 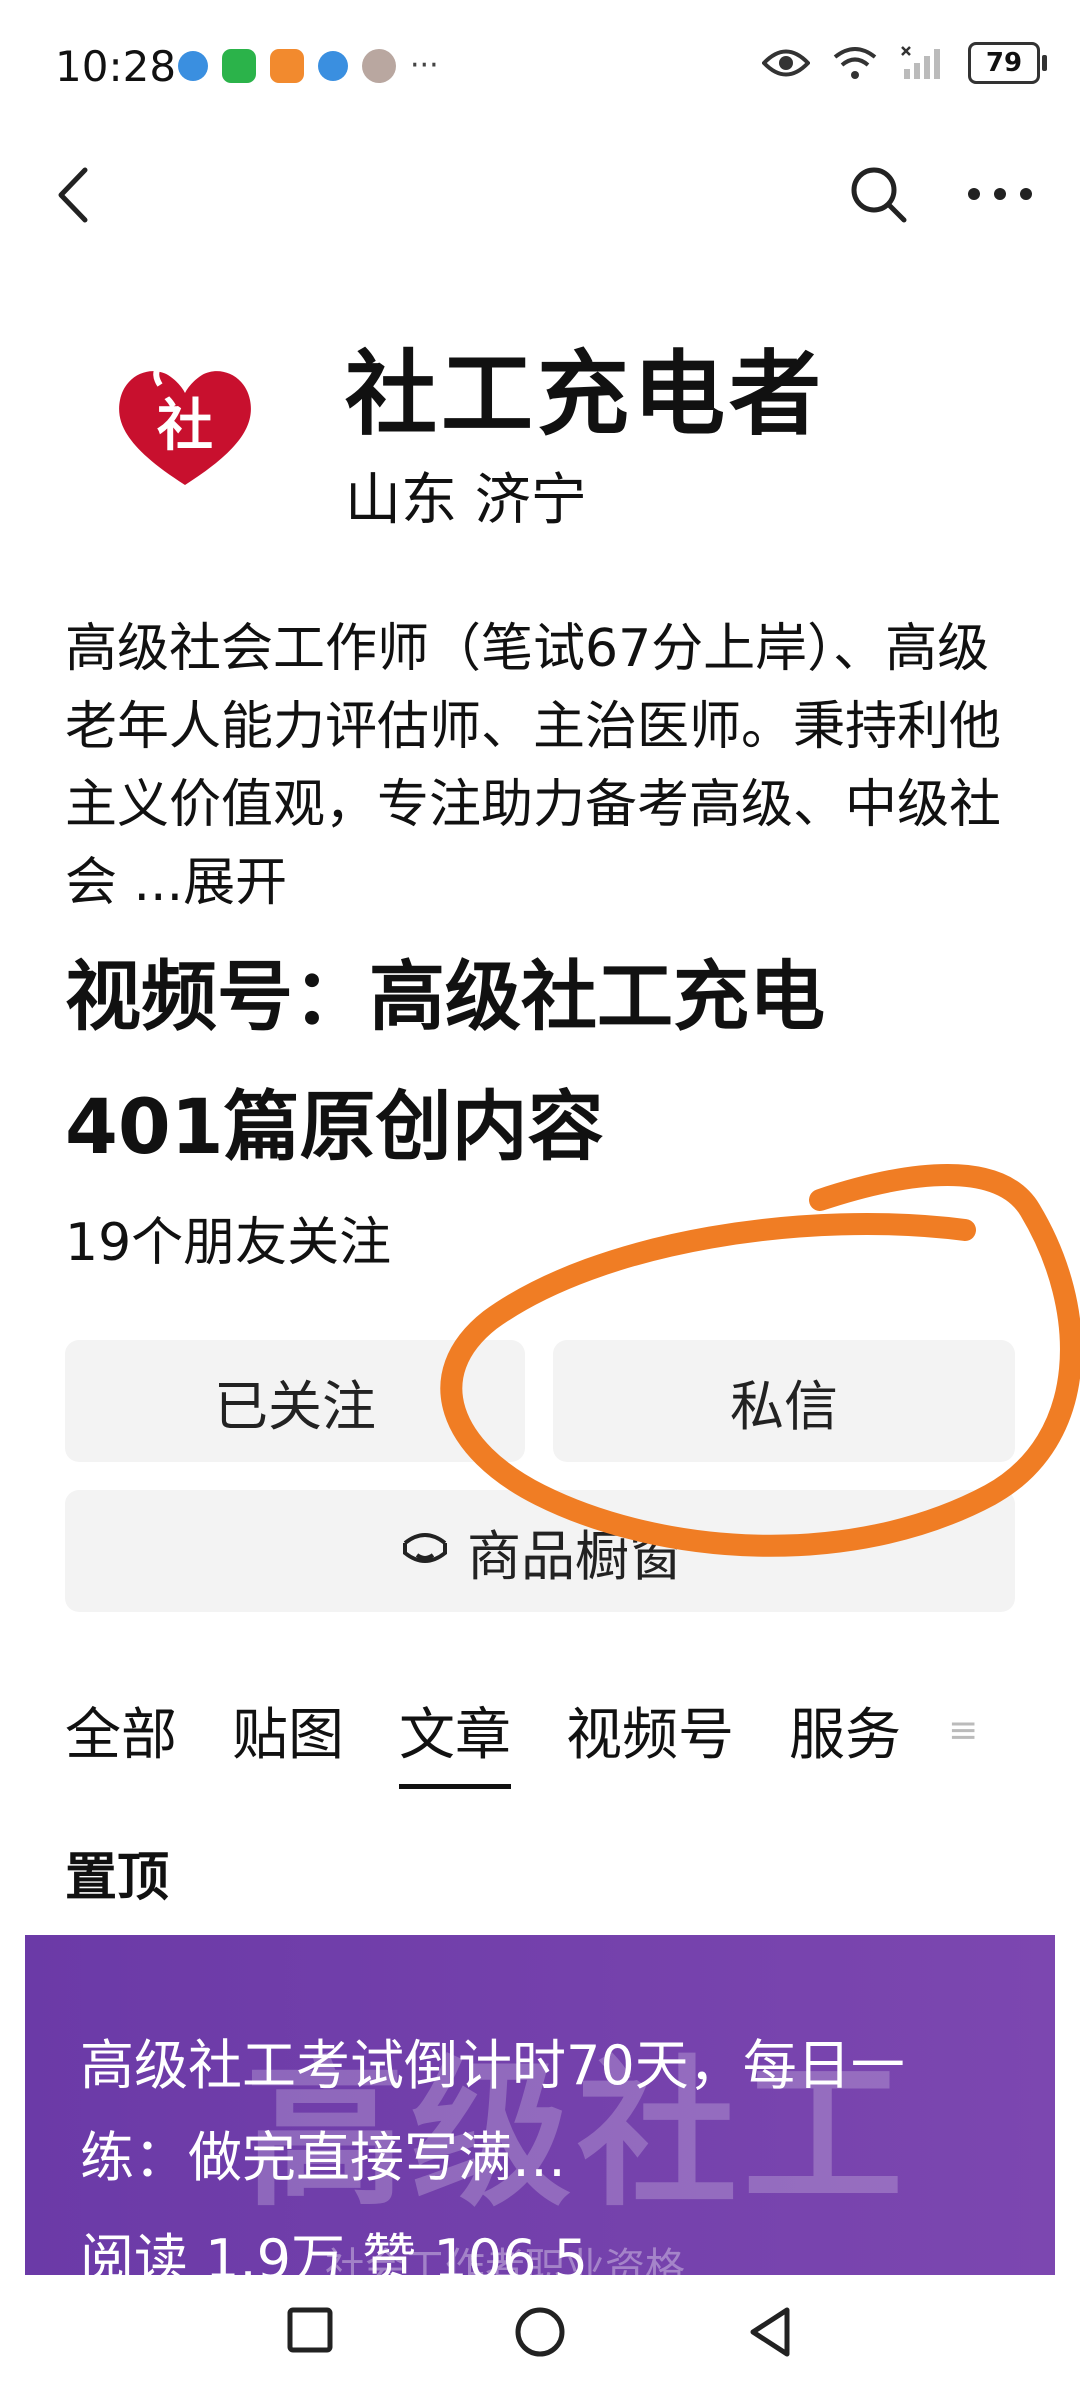 I want to click on top-nav, so click(x=540, y=195).